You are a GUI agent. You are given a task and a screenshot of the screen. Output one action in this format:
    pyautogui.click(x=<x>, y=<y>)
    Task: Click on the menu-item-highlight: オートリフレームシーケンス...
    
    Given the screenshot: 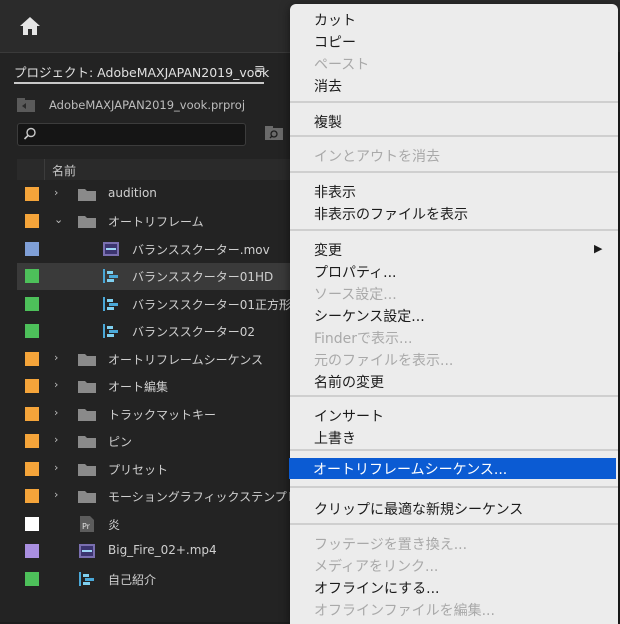 What is the action you would take?
    pyautogui.click(x=452, y=468)
    